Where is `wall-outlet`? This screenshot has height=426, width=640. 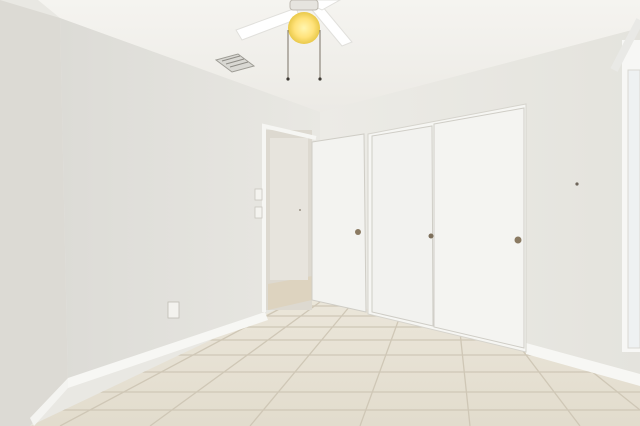 wall-outlet is located at coordinates (173, 310).